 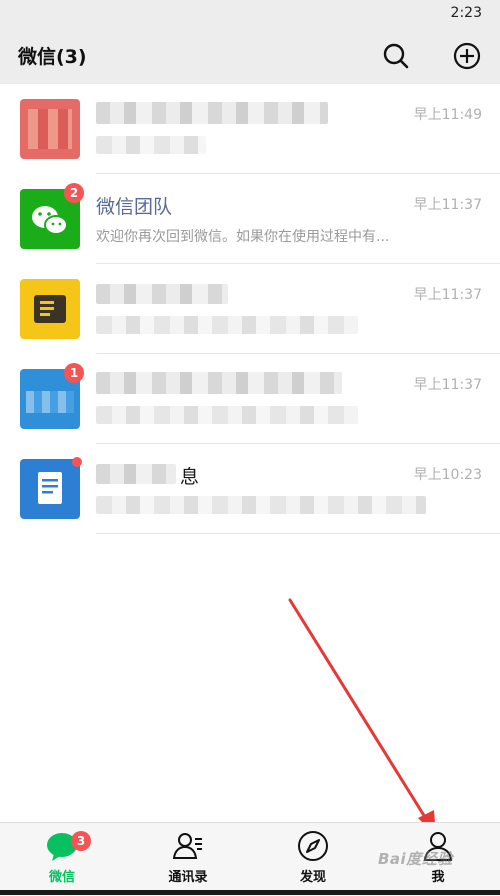 What do you see at coordinates (134, 207) in the screenshot?
I see `chat-name: 微信团队` at bounding box center [134, 207].